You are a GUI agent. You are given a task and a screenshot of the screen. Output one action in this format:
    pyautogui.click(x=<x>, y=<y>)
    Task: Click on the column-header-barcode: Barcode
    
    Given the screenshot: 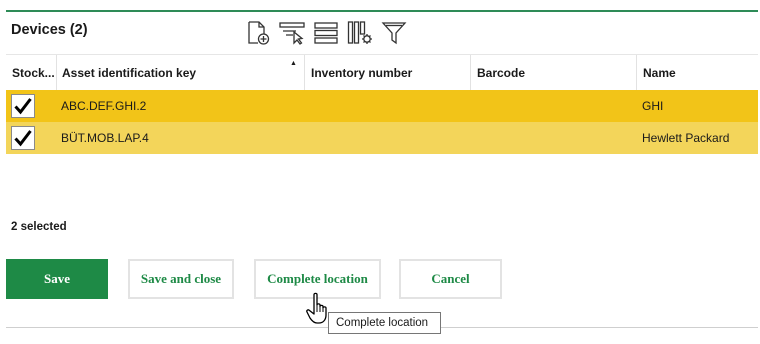 What is the action you would take?
    pyautogui.click(x=553, y=73)
    